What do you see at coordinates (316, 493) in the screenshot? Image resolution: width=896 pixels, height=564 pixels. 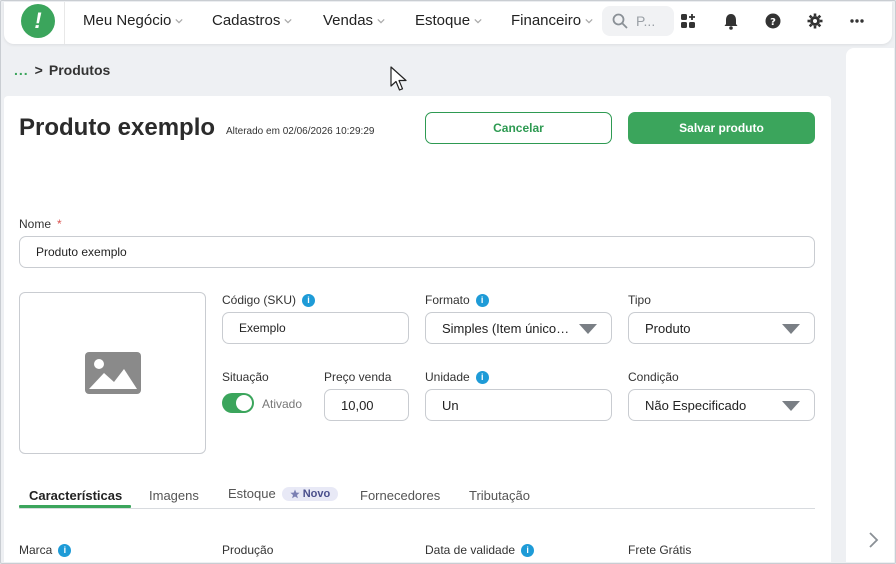 I see `new-badge-label: Novo` at bounding box center [316, 493].